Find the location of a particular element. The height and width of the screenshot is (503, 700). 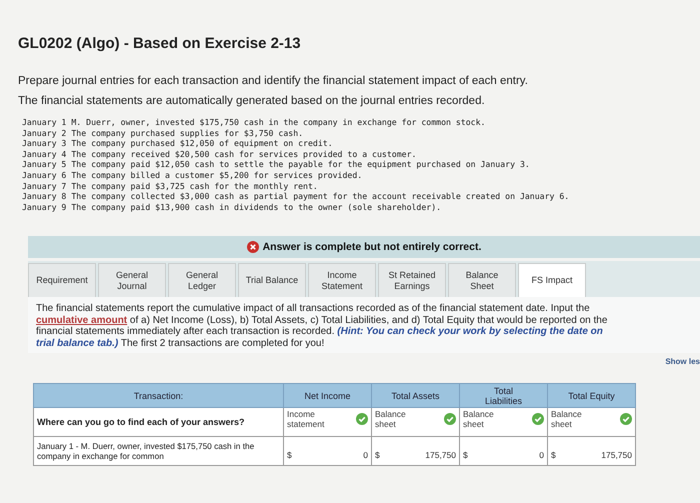

instructions-paragraph: The financial statements report the cumulative impact of all transactions recorded as of the financial statement date. Input the cumulative amount of a) Net Income (Loss), b) Total Assets, c) Total Liabilities, and d) Total Equity that would be reported on the financial statements immediately after each transaction is recorded. (Hint: You can check your work by selecting the date on trial balance tab.) The first 2 transactions are completed for you! is located at coordinates (322, 326).